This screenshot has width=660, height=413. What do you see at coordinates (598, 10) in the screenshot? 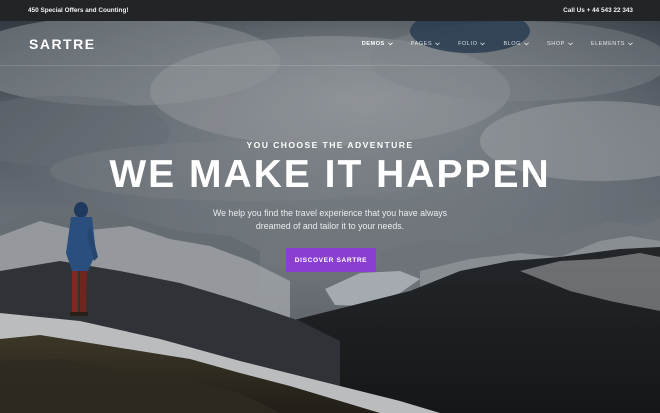
I see `contact-phone-text: Call Us + 44 543 22 343` at bounding box center [598, 10].